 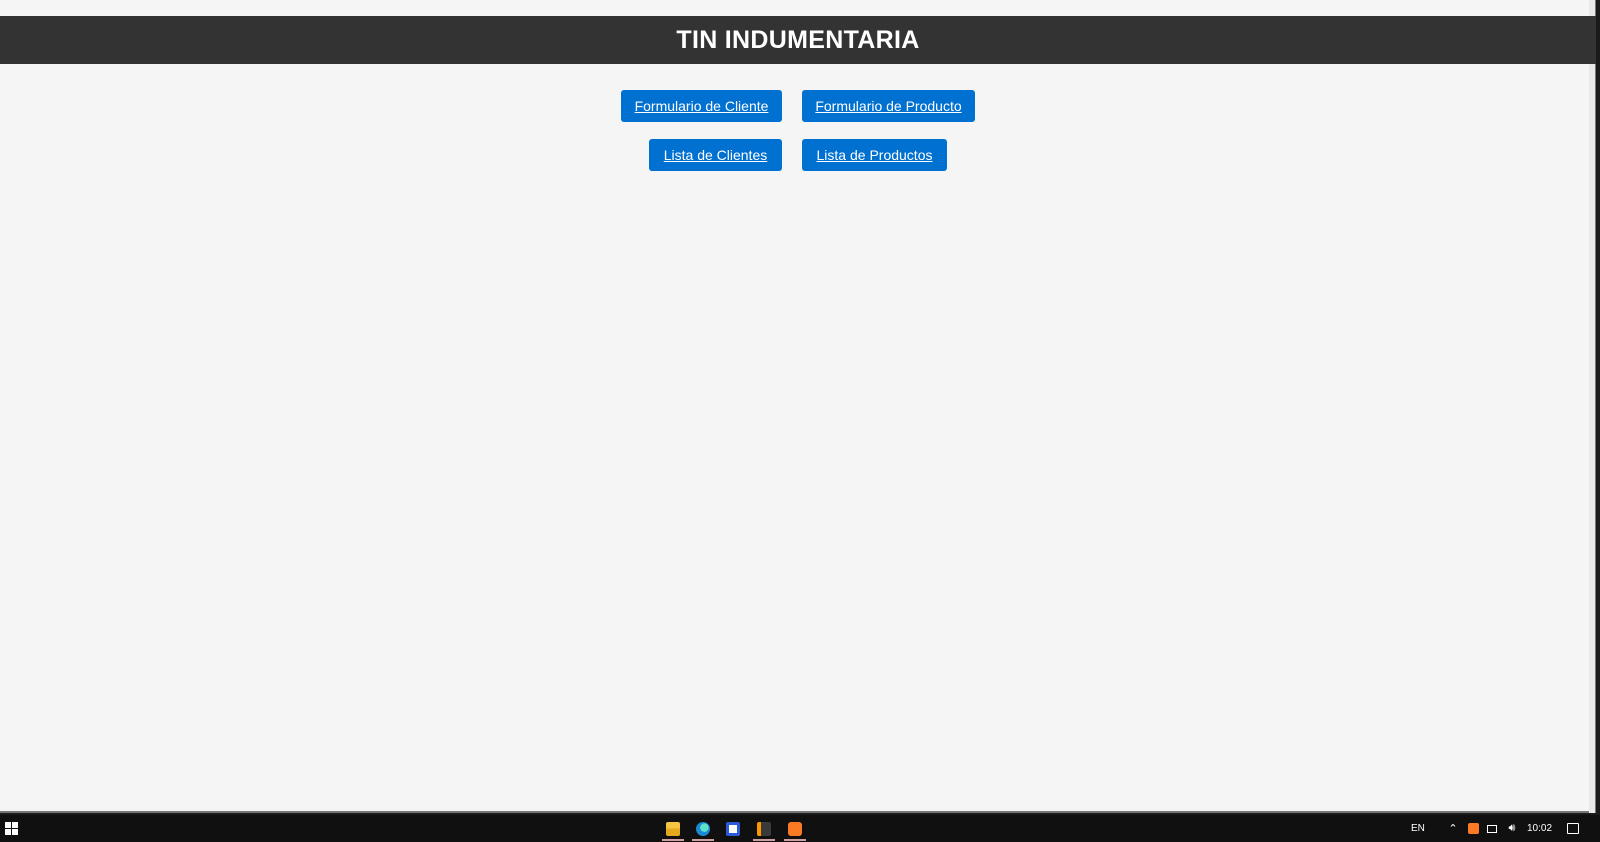 I want to click on edge-browser-icon, so click(x=703, y=828).